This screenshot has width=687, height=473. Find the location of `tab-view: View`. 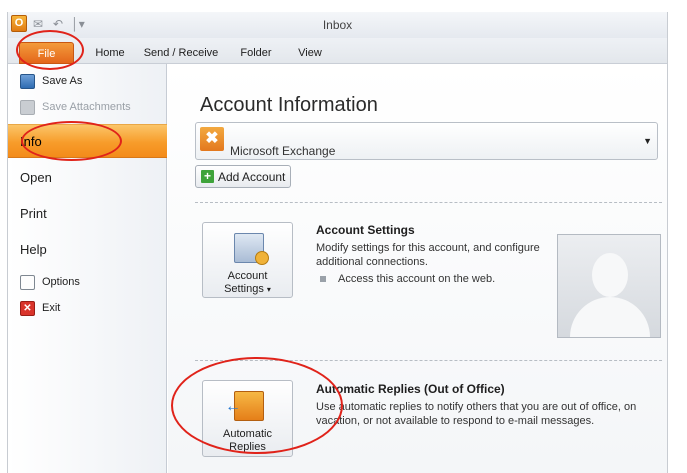

tab-view: View is located at coordinates (310, 53).